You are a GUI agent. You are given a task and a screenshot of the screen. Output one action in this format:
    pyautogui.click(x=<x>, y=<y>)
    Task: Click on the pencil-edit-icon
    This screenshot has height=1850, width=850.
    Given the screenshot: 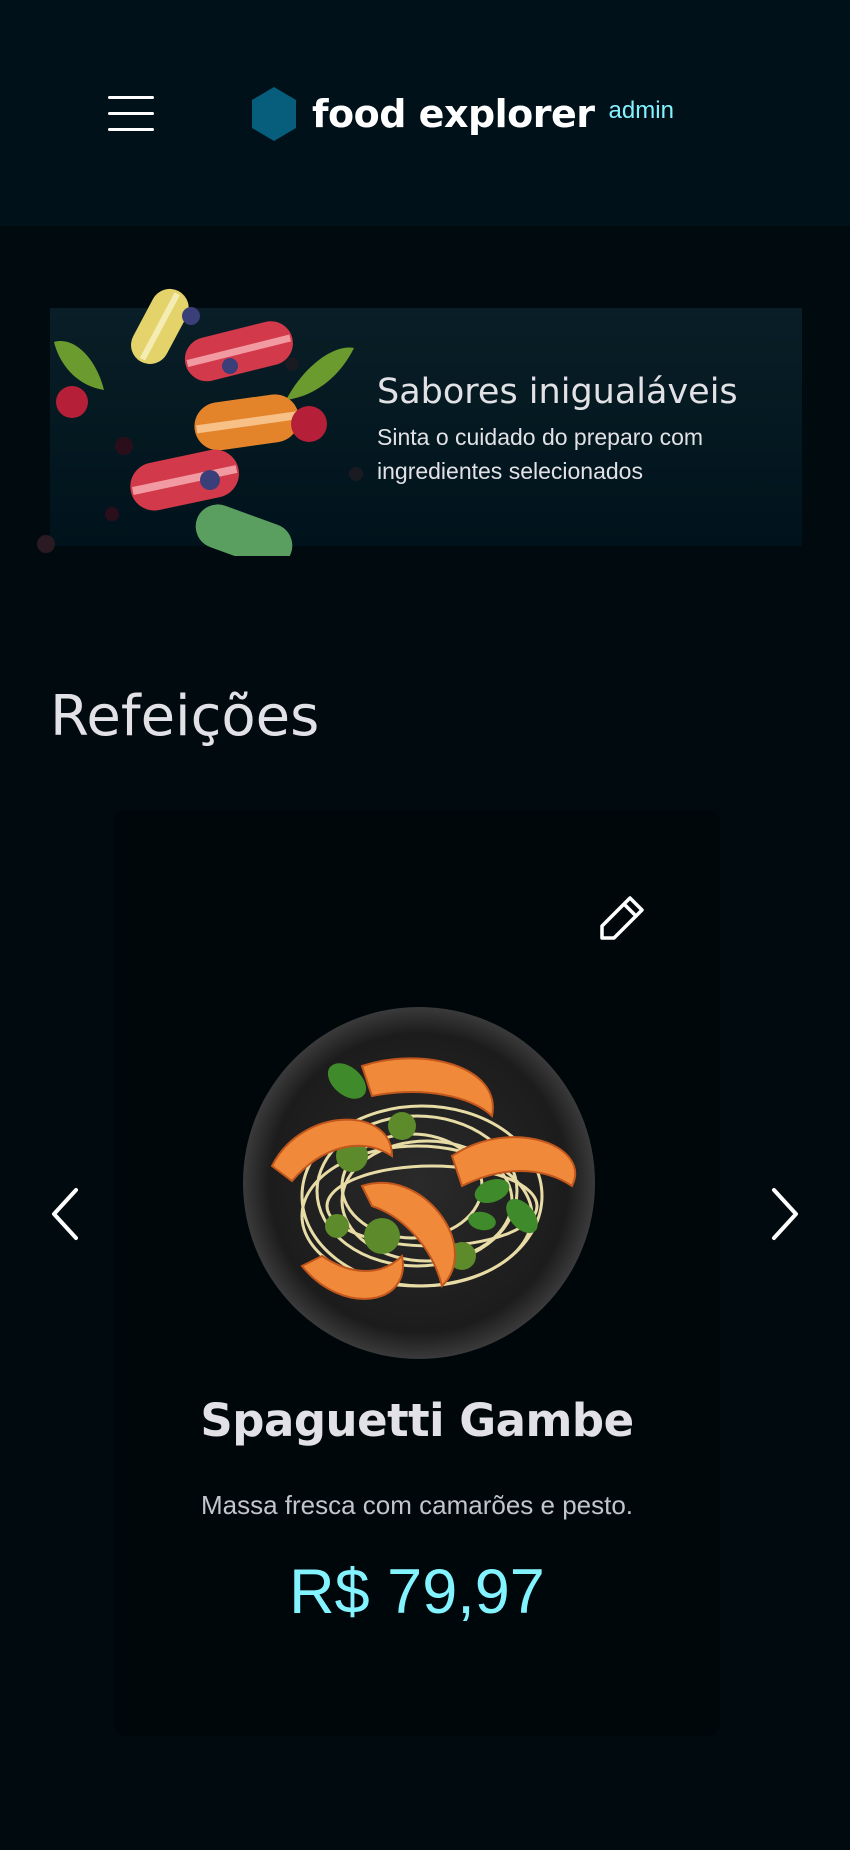 What is the action you would take?
    pyautogui.click(x=623, y=917)
    